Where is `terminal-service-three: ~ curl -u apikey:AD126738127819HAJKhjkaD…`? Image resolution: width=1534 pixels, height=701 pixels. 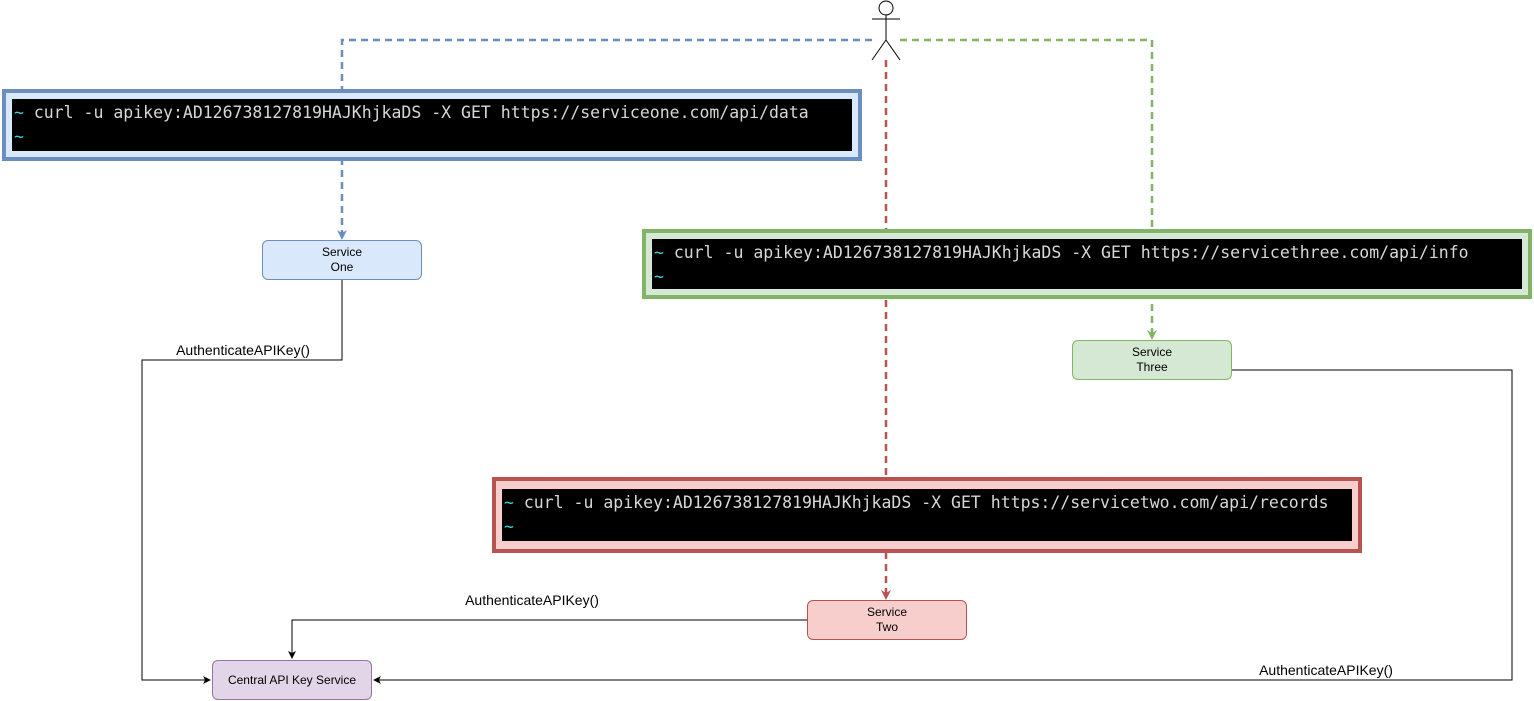 terminal-service-three: ~ curl -u apikey:AD126738127819HAJKhjkaD… is located at coordinates (1087, 264).